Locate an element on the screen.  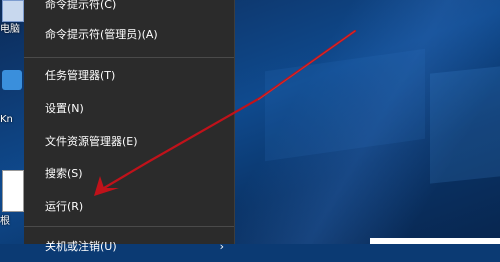
desktop-shortcut: 根 is located at coordinates (13, 198).